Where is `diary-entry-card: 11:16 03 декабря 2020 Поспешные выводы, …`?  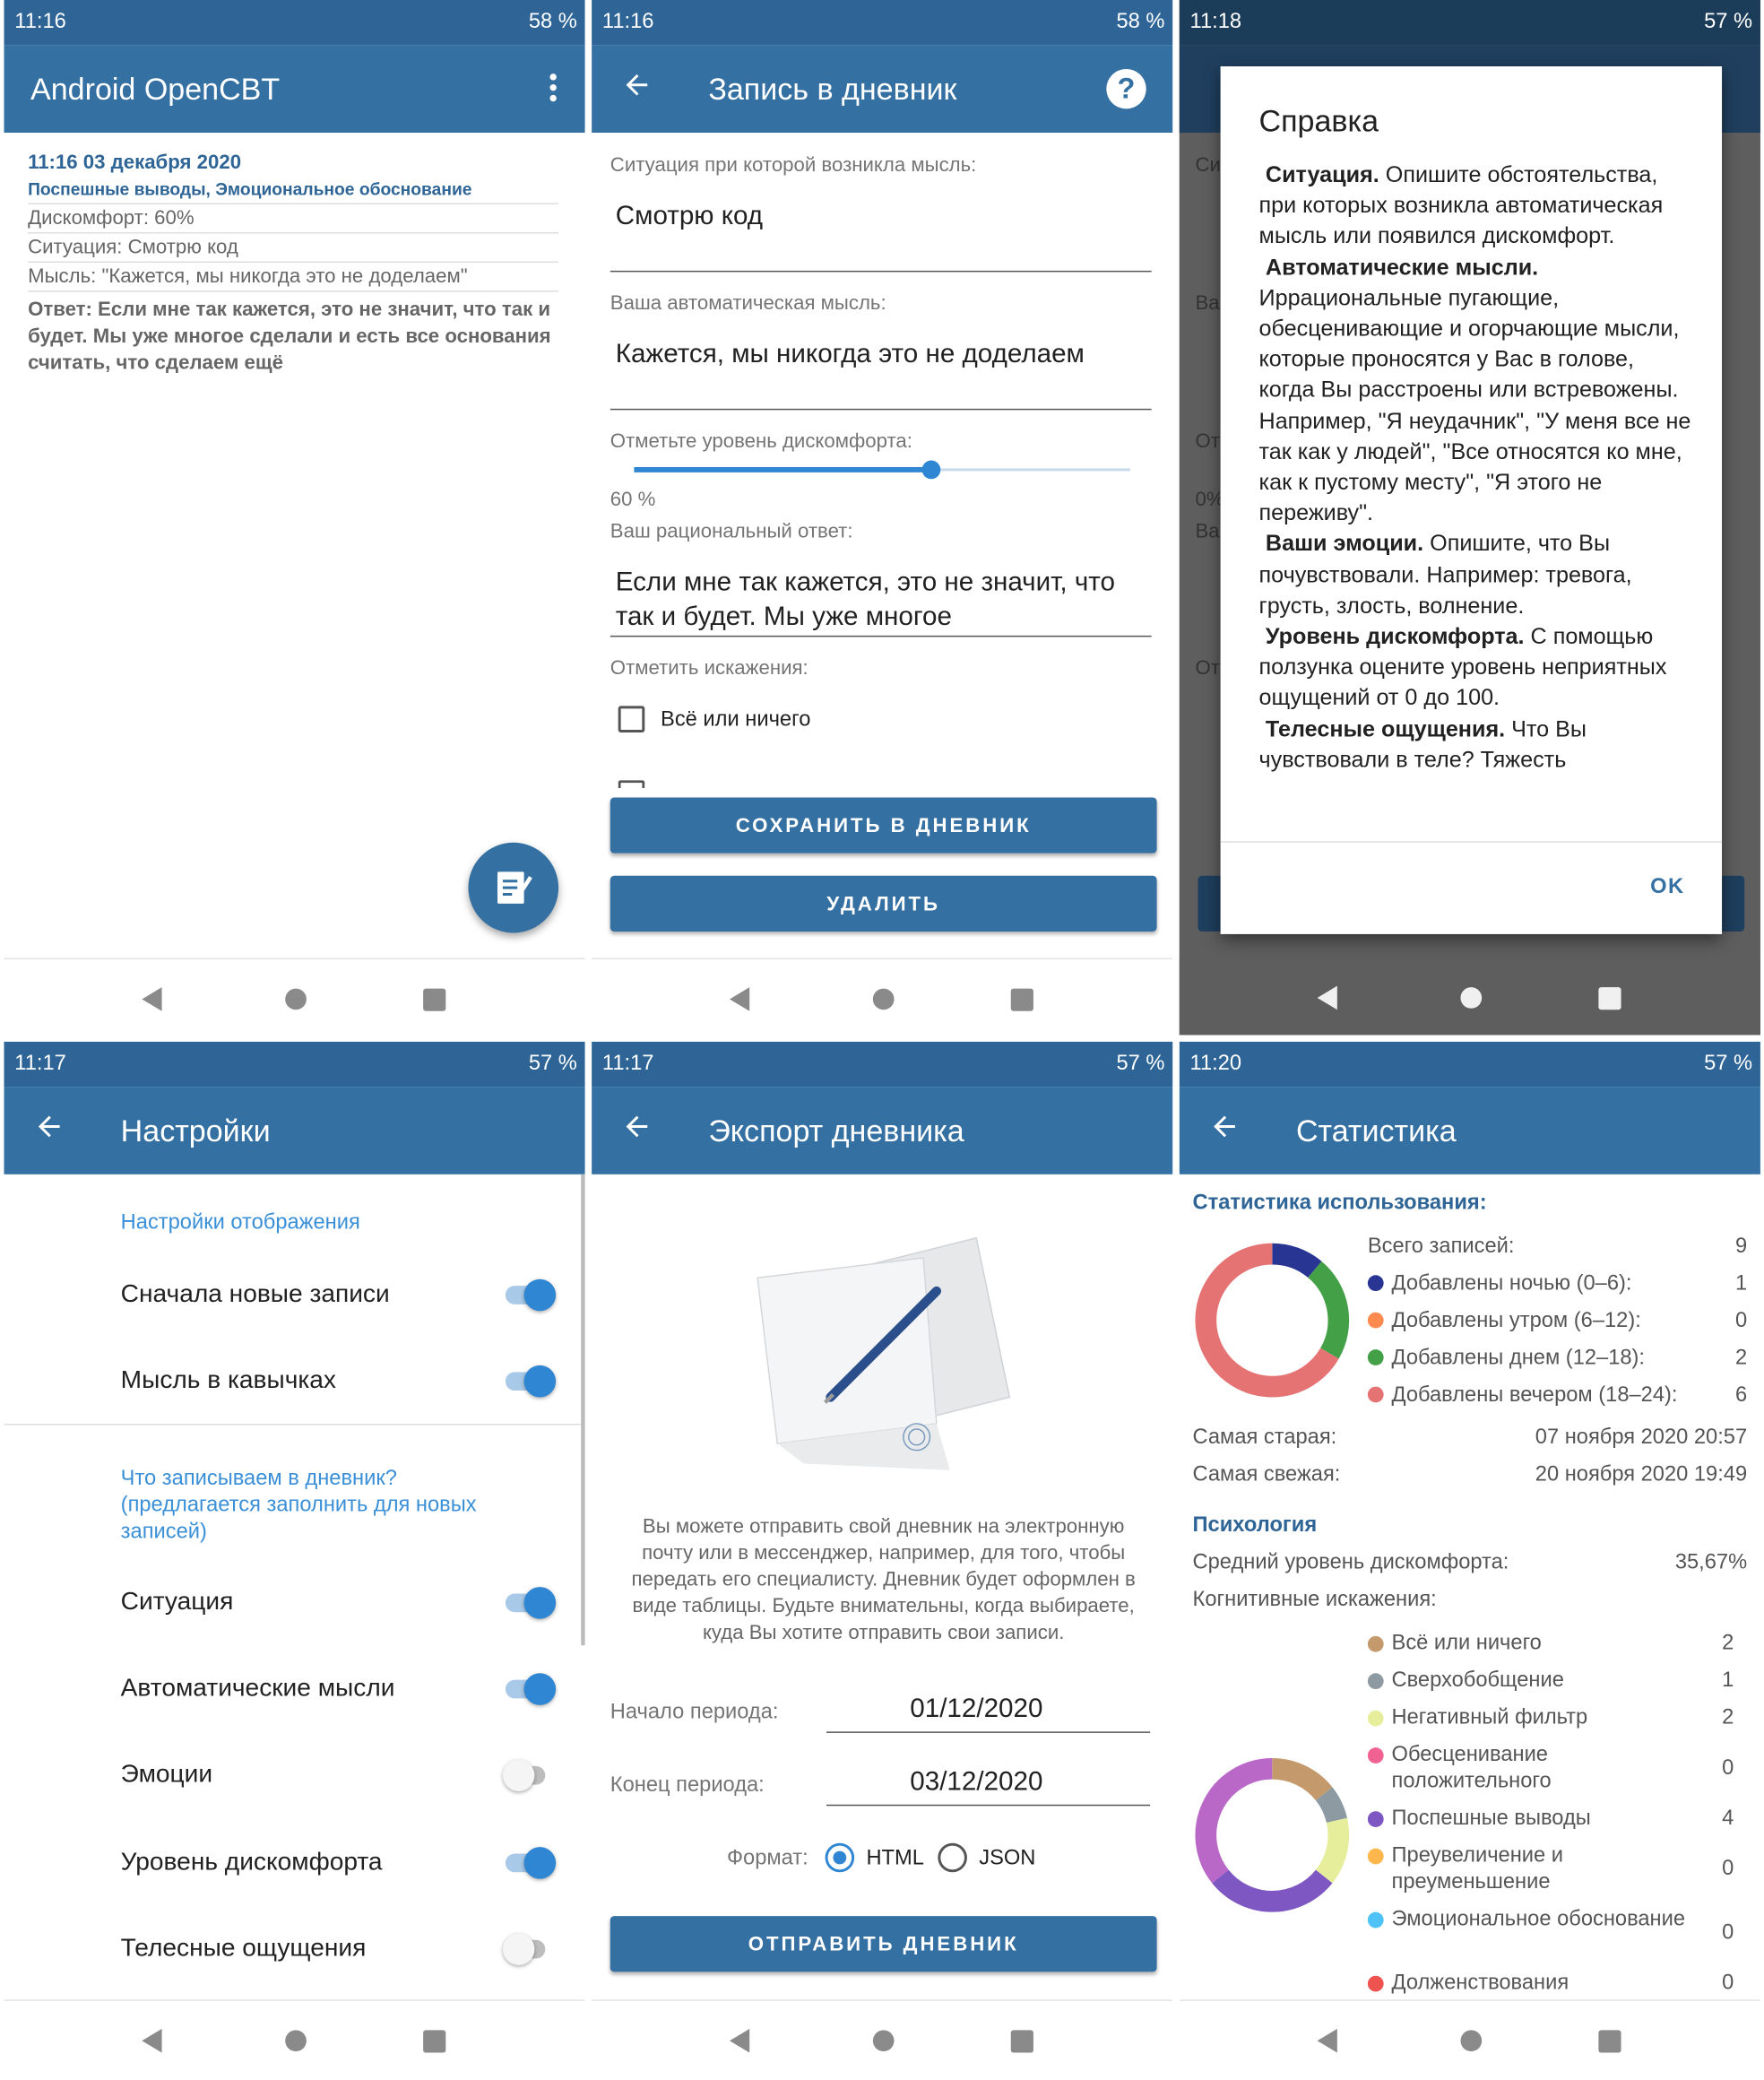
diary-entry-card: 11:16 03 декабря 2020 Поспешные выводы, … is located at coordinates (293, 264).